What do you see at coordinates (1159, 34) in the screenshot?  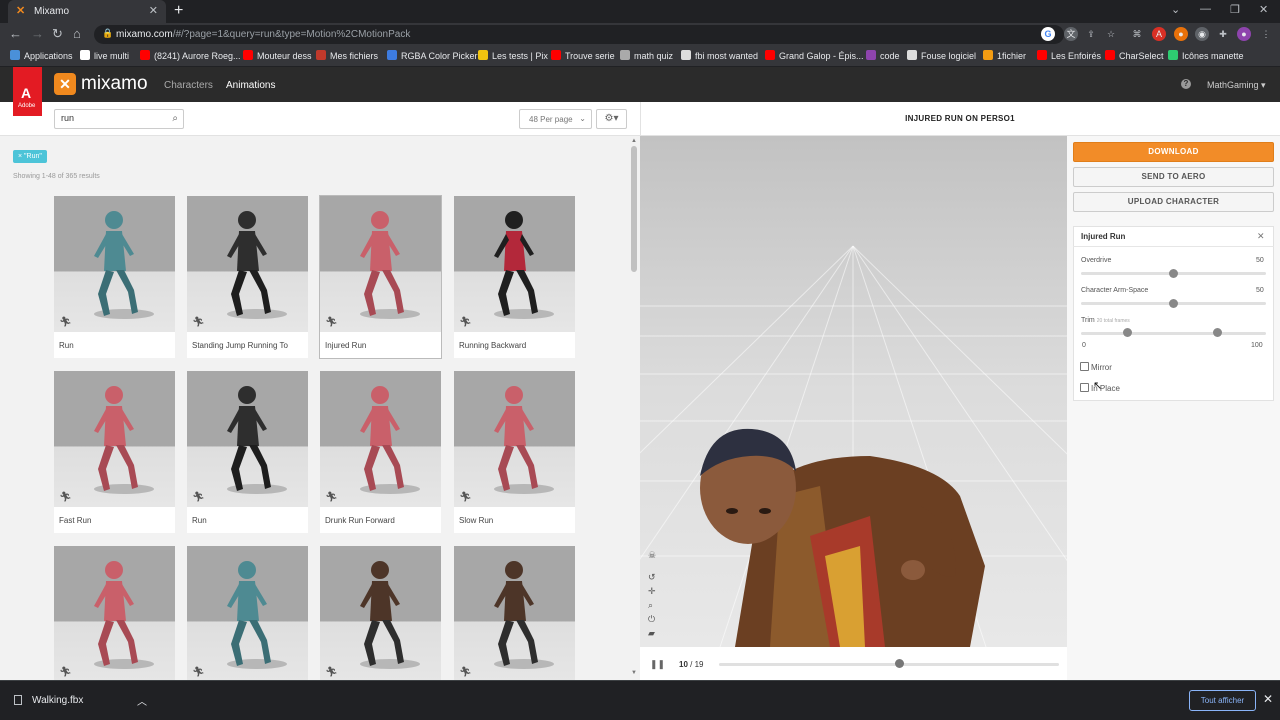 I see `adblock-icon: A` at bounding box center [1159, 34].